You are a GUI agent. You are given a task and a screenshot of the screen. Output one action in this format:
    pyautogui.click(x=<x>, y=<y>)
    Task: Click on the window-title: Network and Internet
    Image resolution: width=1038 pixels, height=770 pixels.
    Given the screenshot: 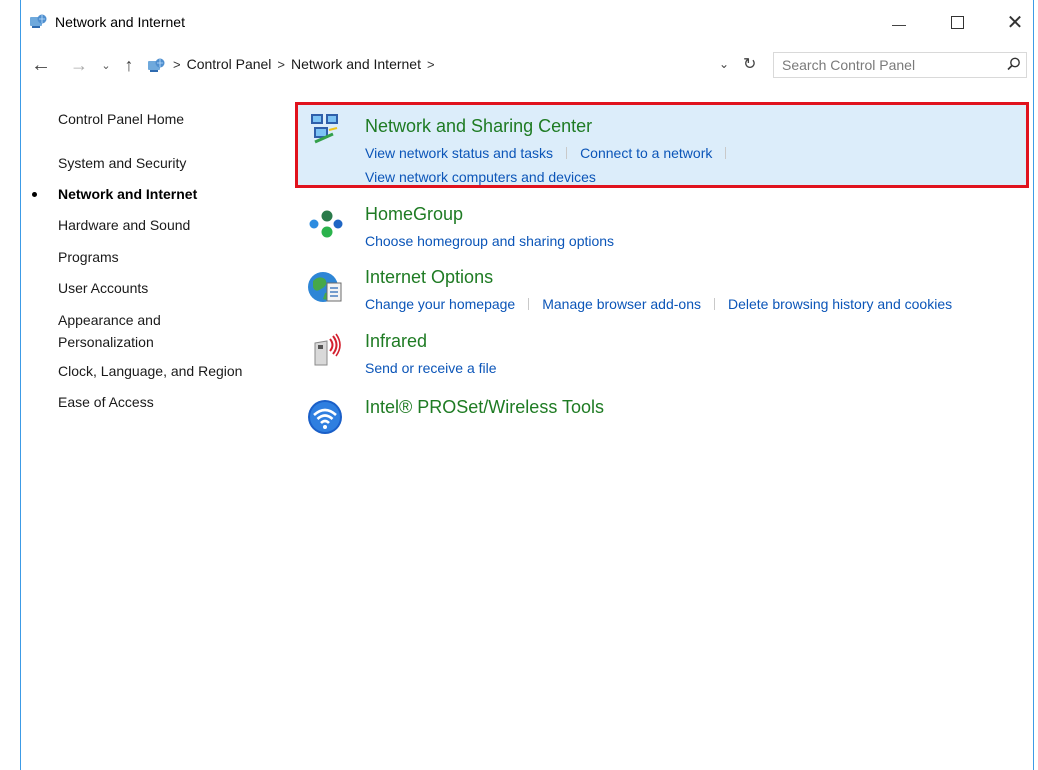 What is the action you would take?
    pyautogui.click(x=120, y=22)
    